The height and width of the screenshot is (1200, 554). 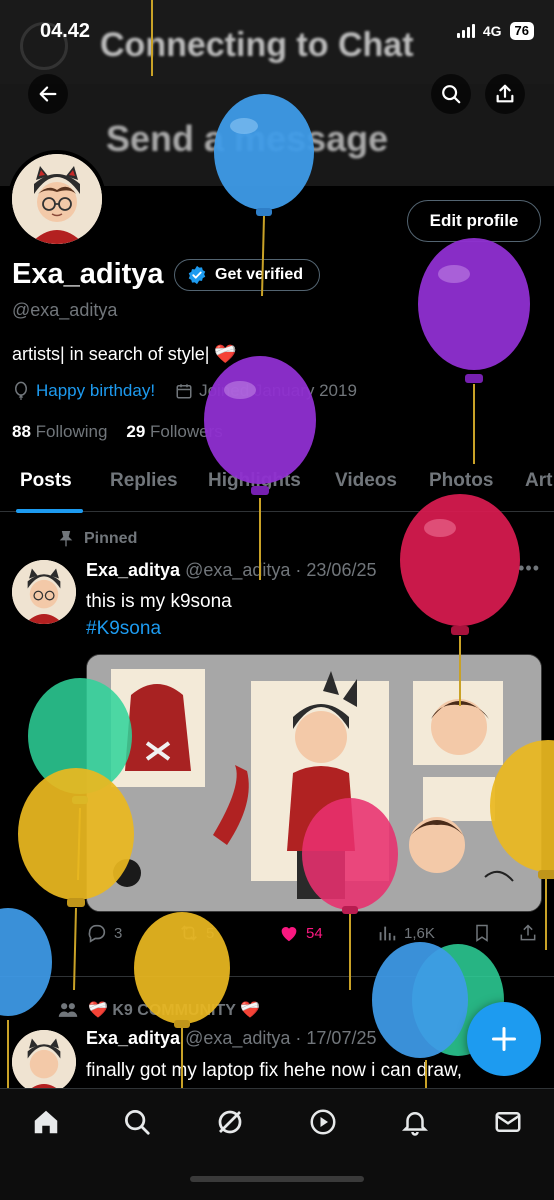 What do you see at coordinates (144, 481) in the screenshot?
I see `tab-replies: Replies` at bounding box center [144, 481].